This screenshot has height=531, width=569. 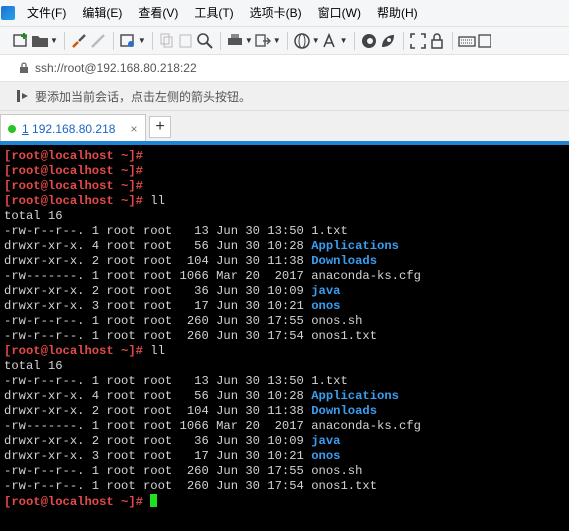 What do you see at coordinates (102, 13) in the screenshot?
I see `menu-edit: 编辑(E)` at bounding box center [102, 13].